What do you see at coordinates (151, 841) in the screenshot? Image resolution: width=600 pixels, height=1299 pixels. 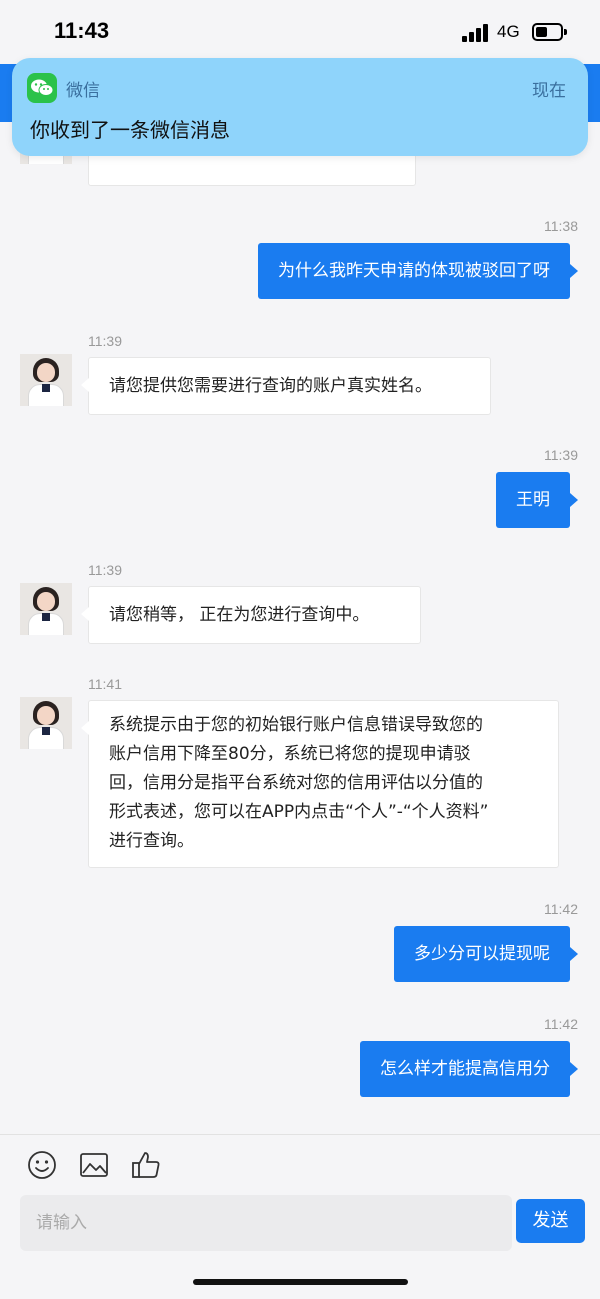 I see `message-line: 进行查询。` at bounding box center [151, 841].